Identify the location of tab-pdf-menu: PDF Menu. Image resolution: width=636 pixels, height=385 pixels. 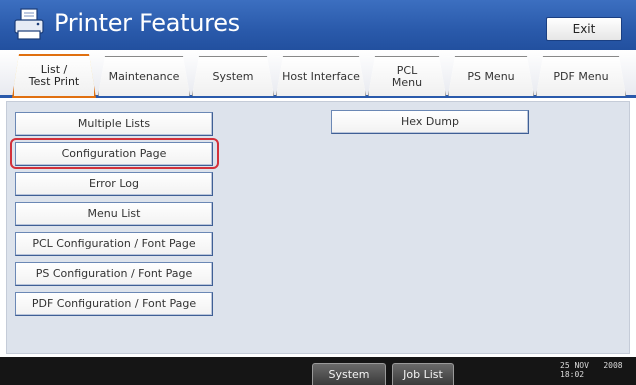
(581, 76).